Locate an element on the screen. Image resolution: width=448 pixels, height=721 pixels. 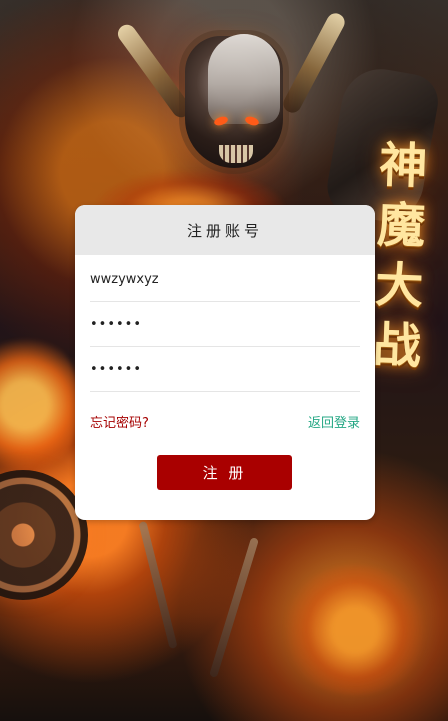
account-links: 忘记密码? 返回登录 is located at coordinates (225, 421).